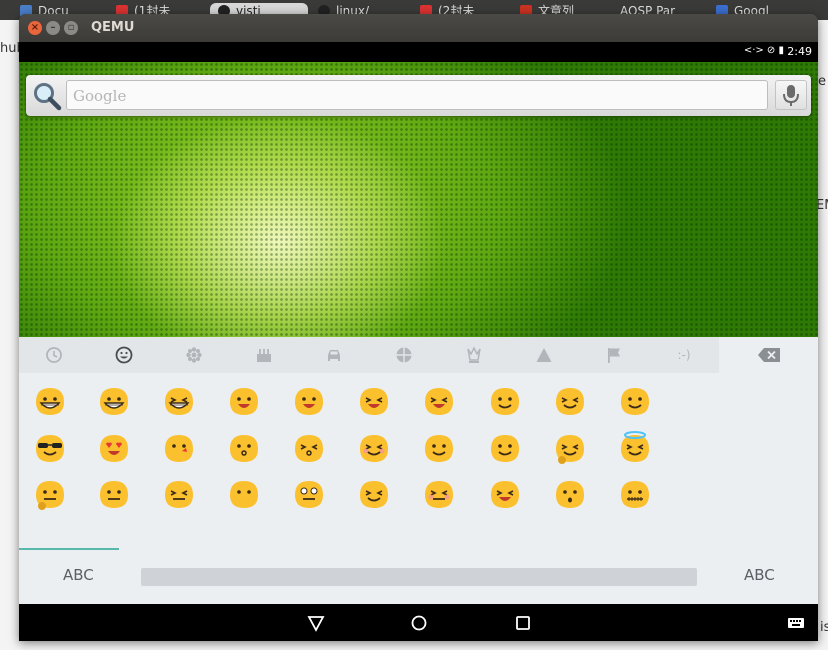 This screenshot has height=650, width=828. I want to click on category-objects, so click(264, 355).